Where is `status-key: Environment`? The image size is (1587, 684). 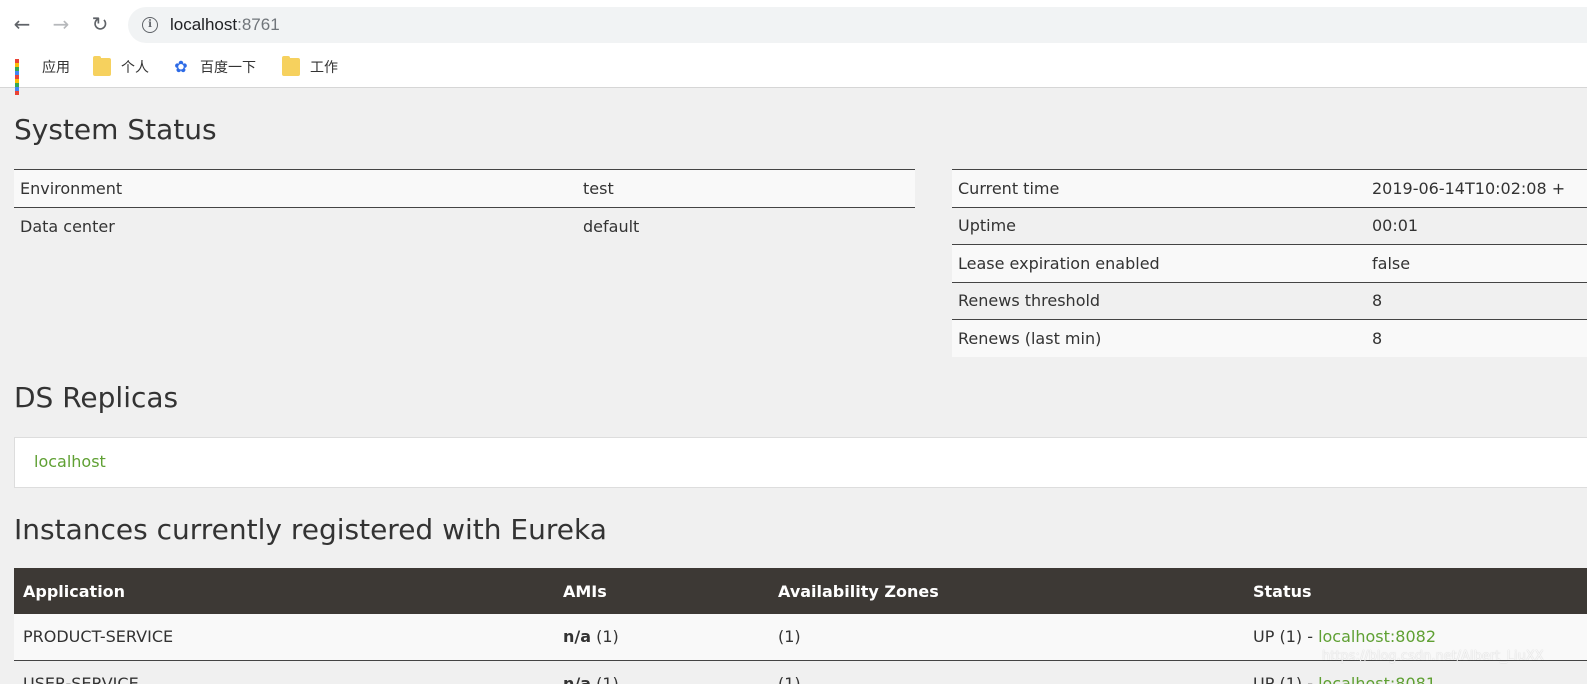
status-key: Environment is located at coordinates (295, 188).